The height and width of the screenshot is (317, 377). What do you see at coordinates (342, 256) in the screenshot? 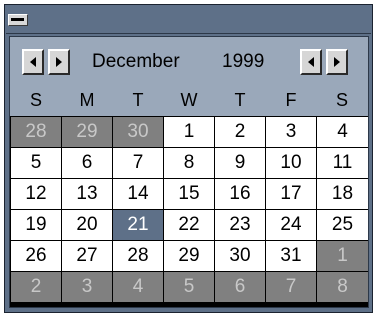
I see `day-cell-other-month: 1` at bounding box center [342, 256].